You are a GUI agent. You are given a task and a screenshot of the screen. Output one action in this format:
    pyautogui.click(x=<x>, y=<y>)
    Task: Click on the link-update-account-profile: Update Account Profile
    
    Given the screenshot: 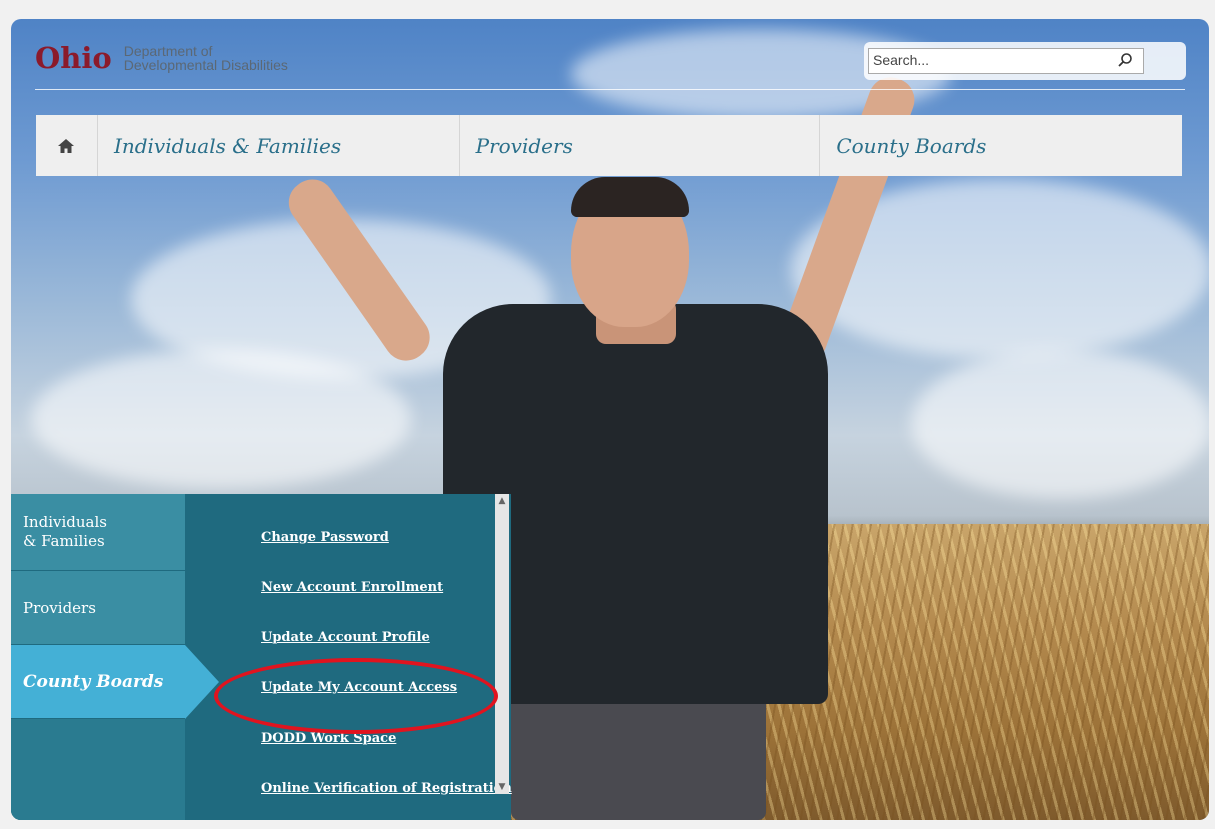 What is the action you would take?
    pyautogui.click(x=345, y=637)
    